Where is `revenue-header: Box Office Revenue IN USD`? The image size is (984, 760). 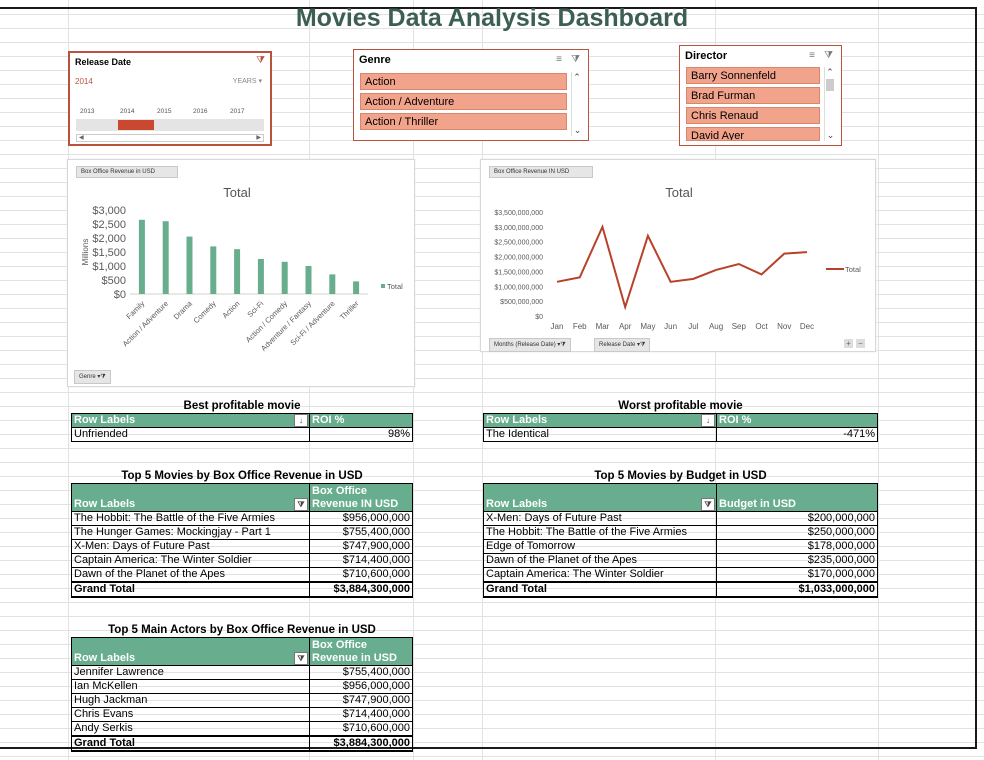
revenue-header: Box Office Revenue IN USD is located at coordinates (361, 497).